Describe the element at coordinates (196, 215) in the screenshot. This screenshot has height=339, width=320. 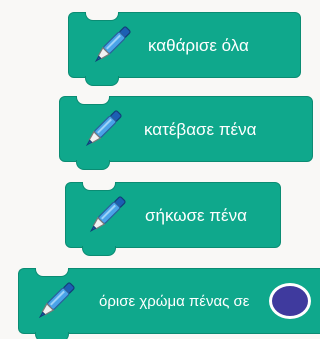
I see `pen-up-label: σήκωσε πένα` at that location.